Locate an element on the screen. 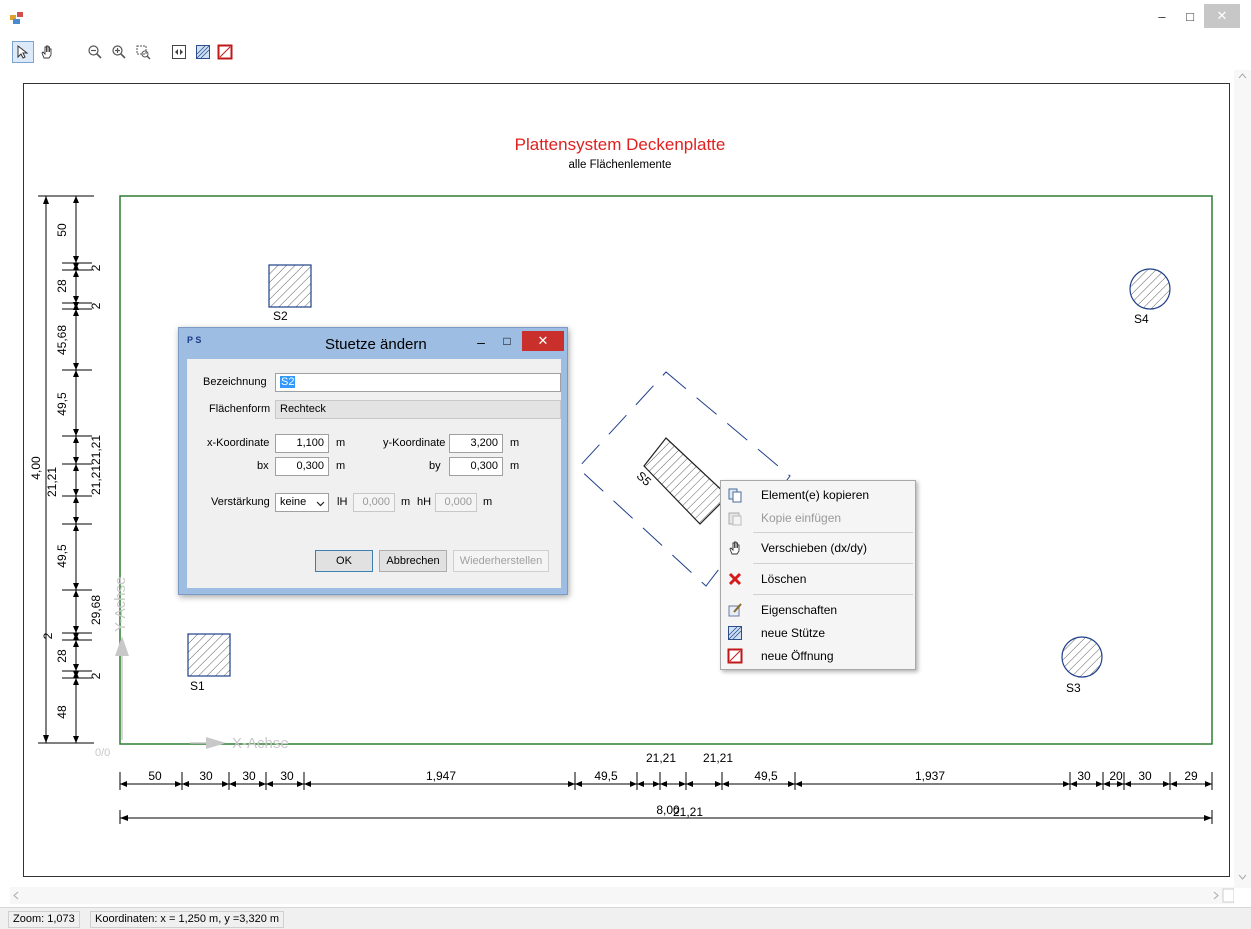  x-axis-label: X-Achse is located at coordinates (260, 743).